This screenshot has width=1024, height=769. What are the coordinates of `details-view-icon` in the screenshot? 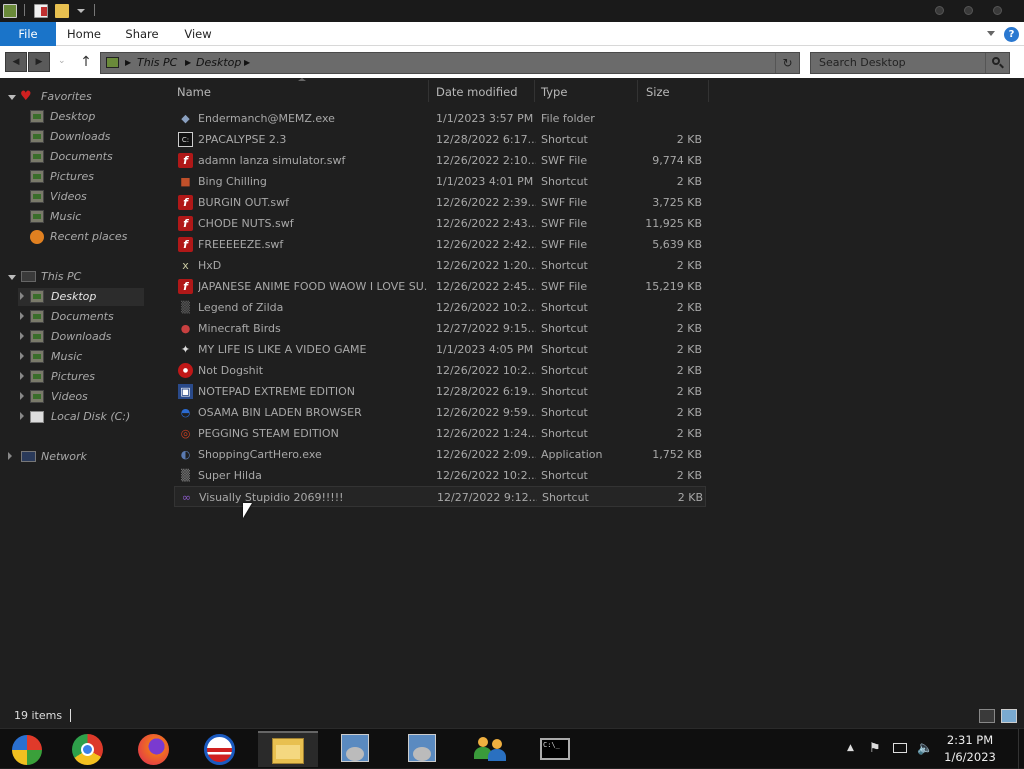 It's located at (987, 716).